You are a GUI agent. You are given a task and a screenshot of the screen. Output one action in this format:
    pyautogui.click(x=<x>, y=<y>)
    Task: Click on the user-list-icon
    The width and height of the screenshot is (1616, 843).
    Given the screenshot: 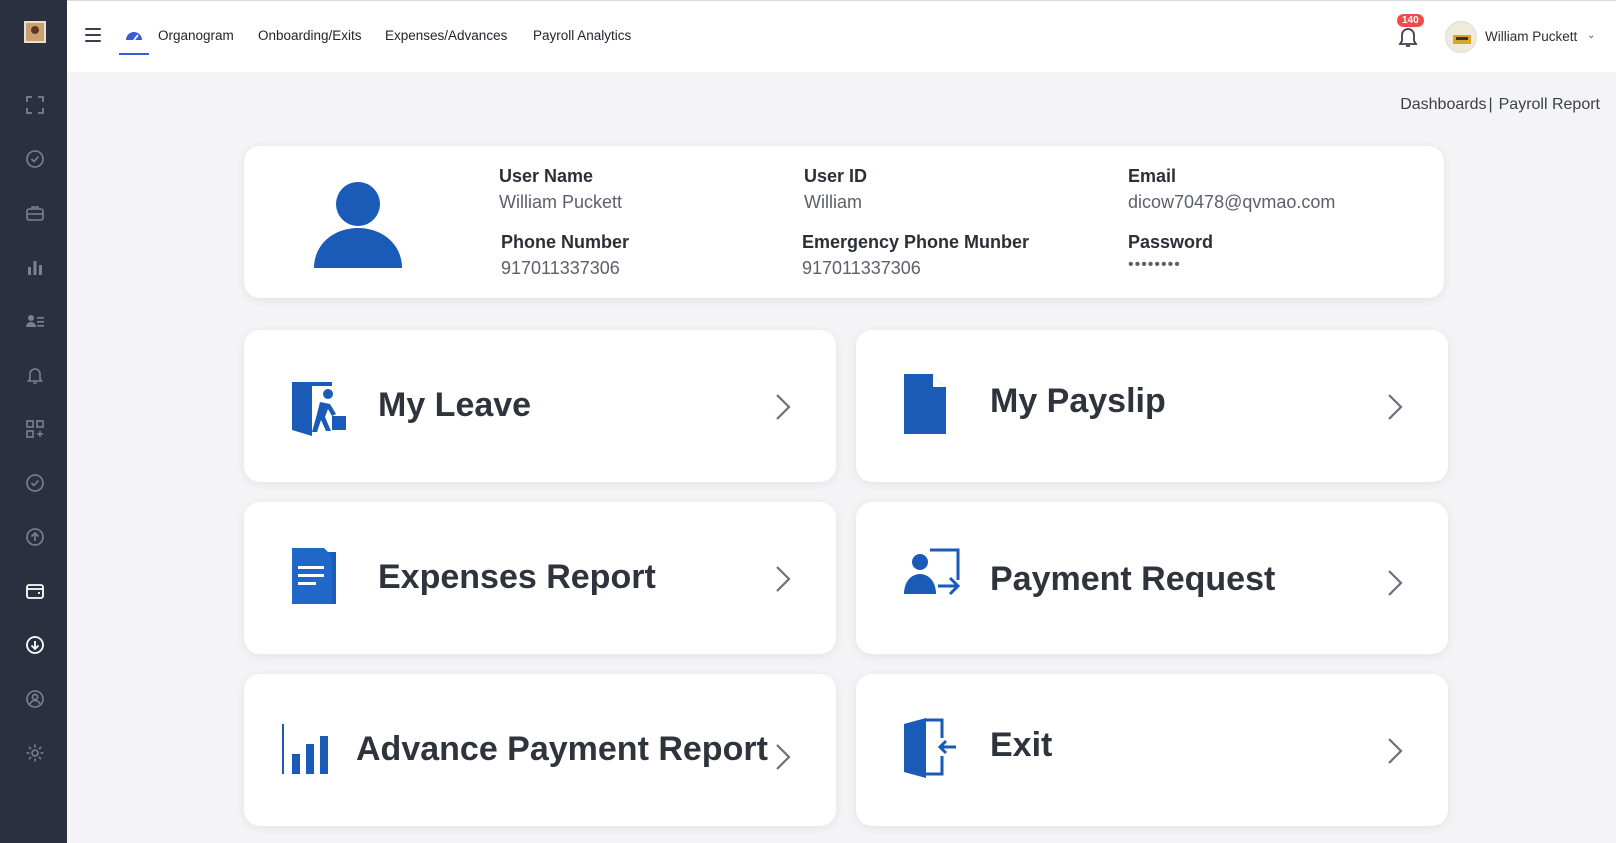 What is the action you would take?
    pyautogui.click(x=35, y=321)
    